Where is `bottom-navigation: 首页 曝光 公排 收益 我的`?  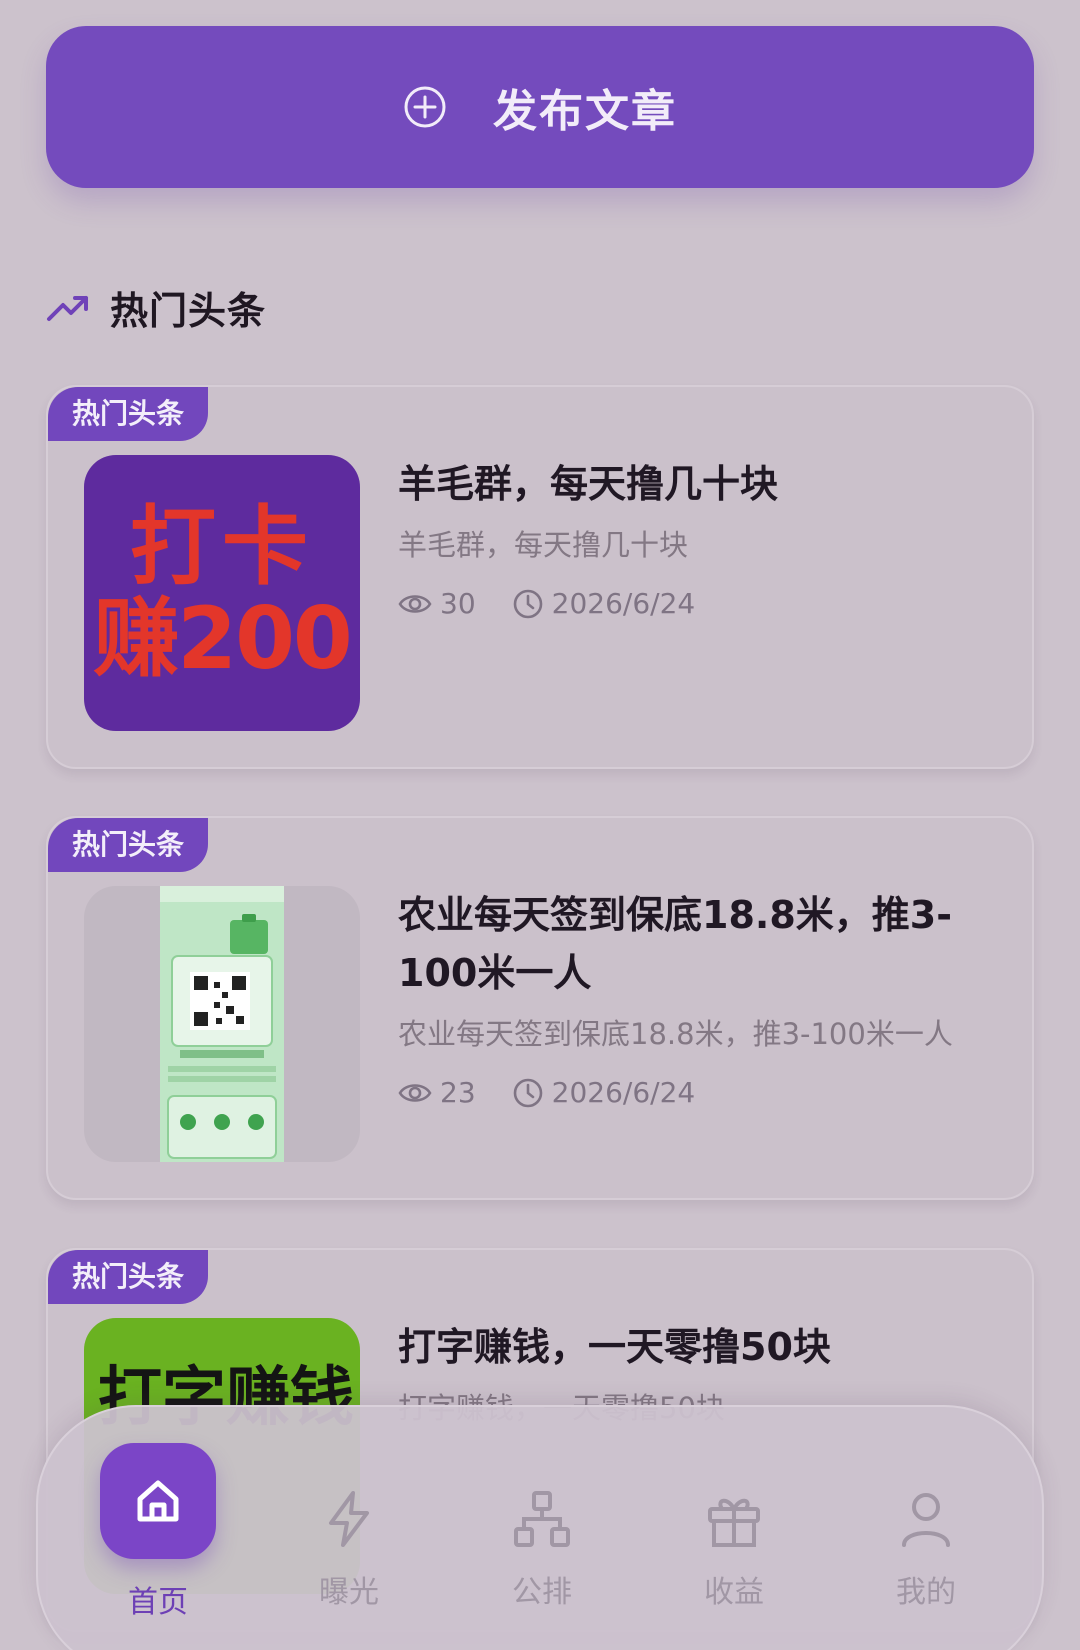
bottom-navigation: 首页 曝光 公排 收益 我的 is located at coordinates (540, 1527).